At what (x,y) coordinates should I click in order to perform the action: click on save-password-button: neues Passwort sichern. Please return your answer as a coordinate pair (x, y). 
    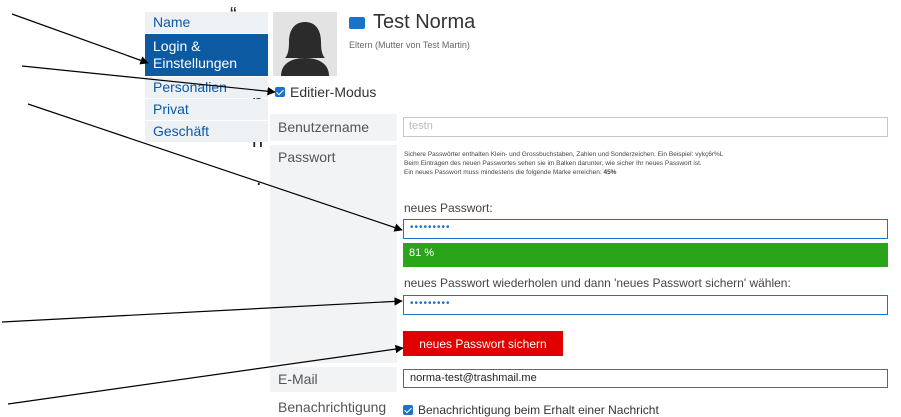
    Looking at the image, I should click on (483, 343).